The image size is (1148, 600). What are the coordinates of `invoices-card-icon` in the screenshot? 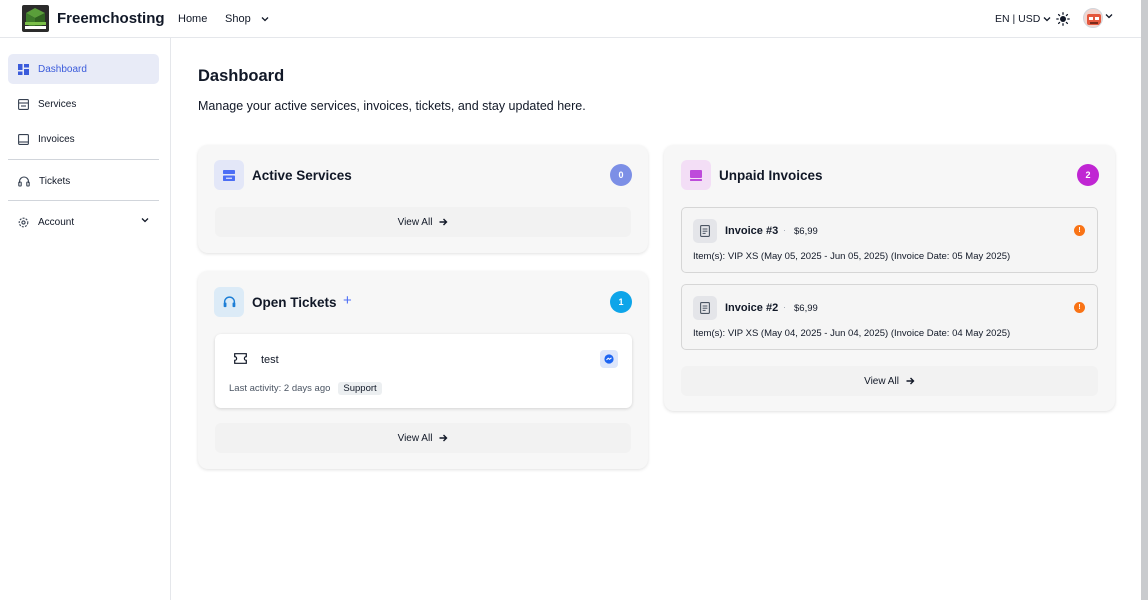 It's located at (696, 175).